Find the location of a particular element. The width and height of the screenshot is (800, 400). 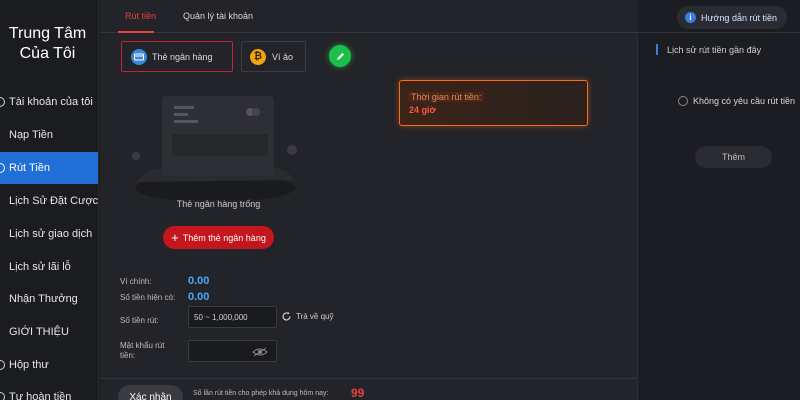

no-requests-message: Không có yêu cầu rút tiền is located at coordinates (736, 101).